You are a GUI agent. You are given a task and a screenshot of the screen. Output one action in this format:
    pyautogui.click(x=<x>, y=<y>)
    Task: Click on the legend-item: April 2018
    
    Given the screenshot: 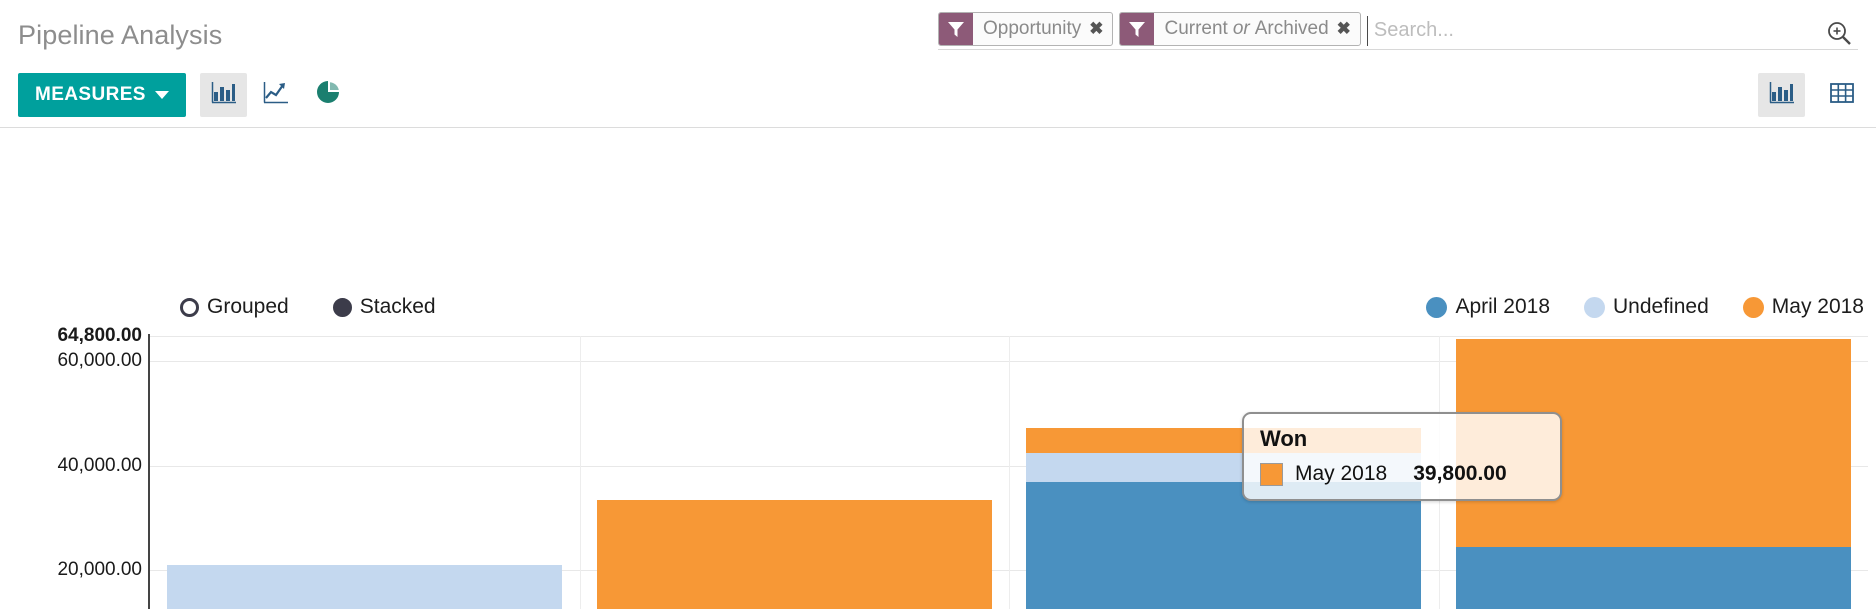 What is the action you would take?
    pyautogui.click(x=1488, y=307)
    